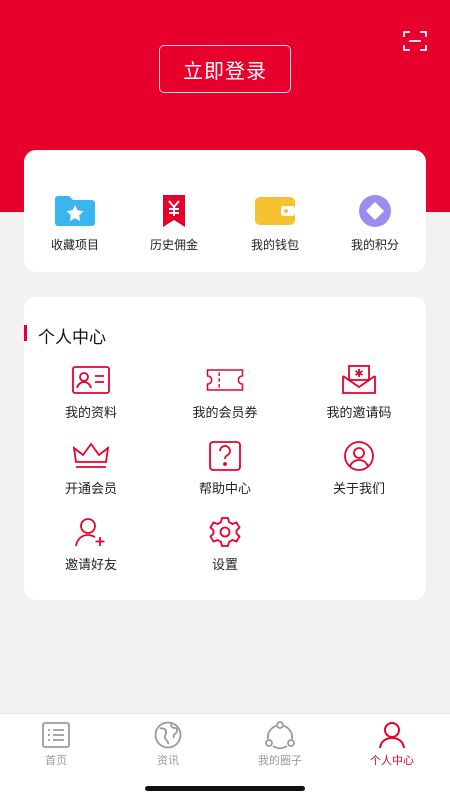 The width and height of the screenshot is (450, 800). I want to click on tab-label: 我的圈子, so click(280, 761).